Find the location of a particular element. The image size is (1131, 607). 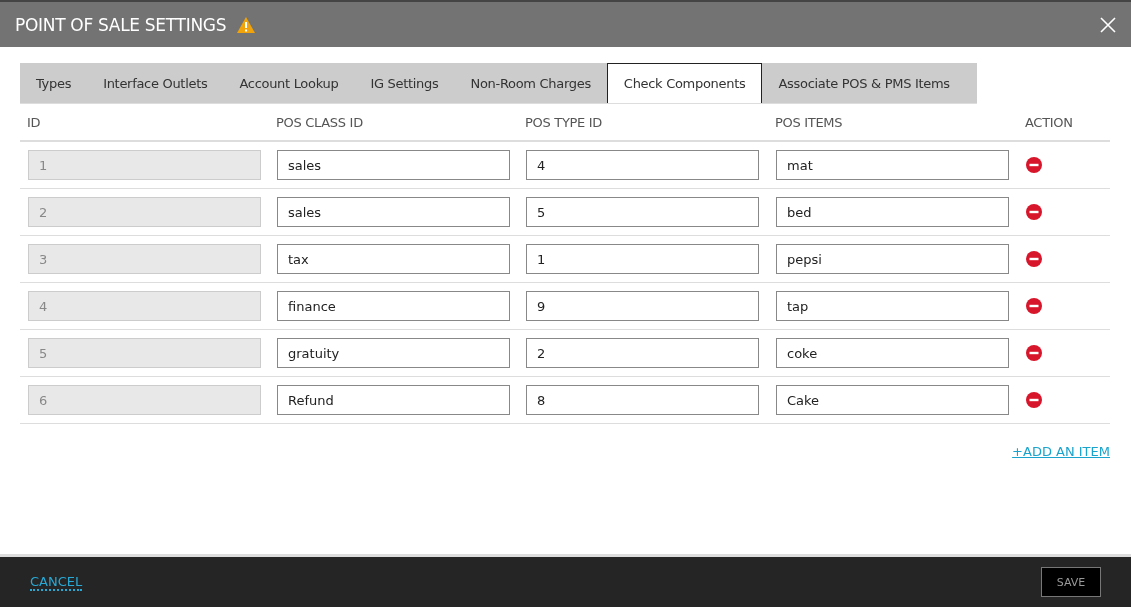

class-id-field: gratuity is located at coordinates (393, 353).